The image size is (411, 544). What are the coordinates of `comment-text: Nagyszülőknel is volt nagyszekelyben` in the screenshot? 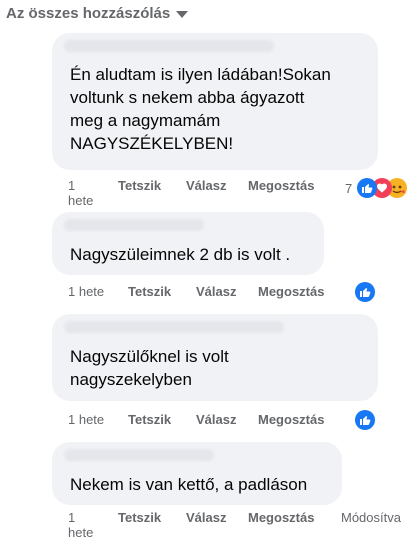 It's located at (149, 368).